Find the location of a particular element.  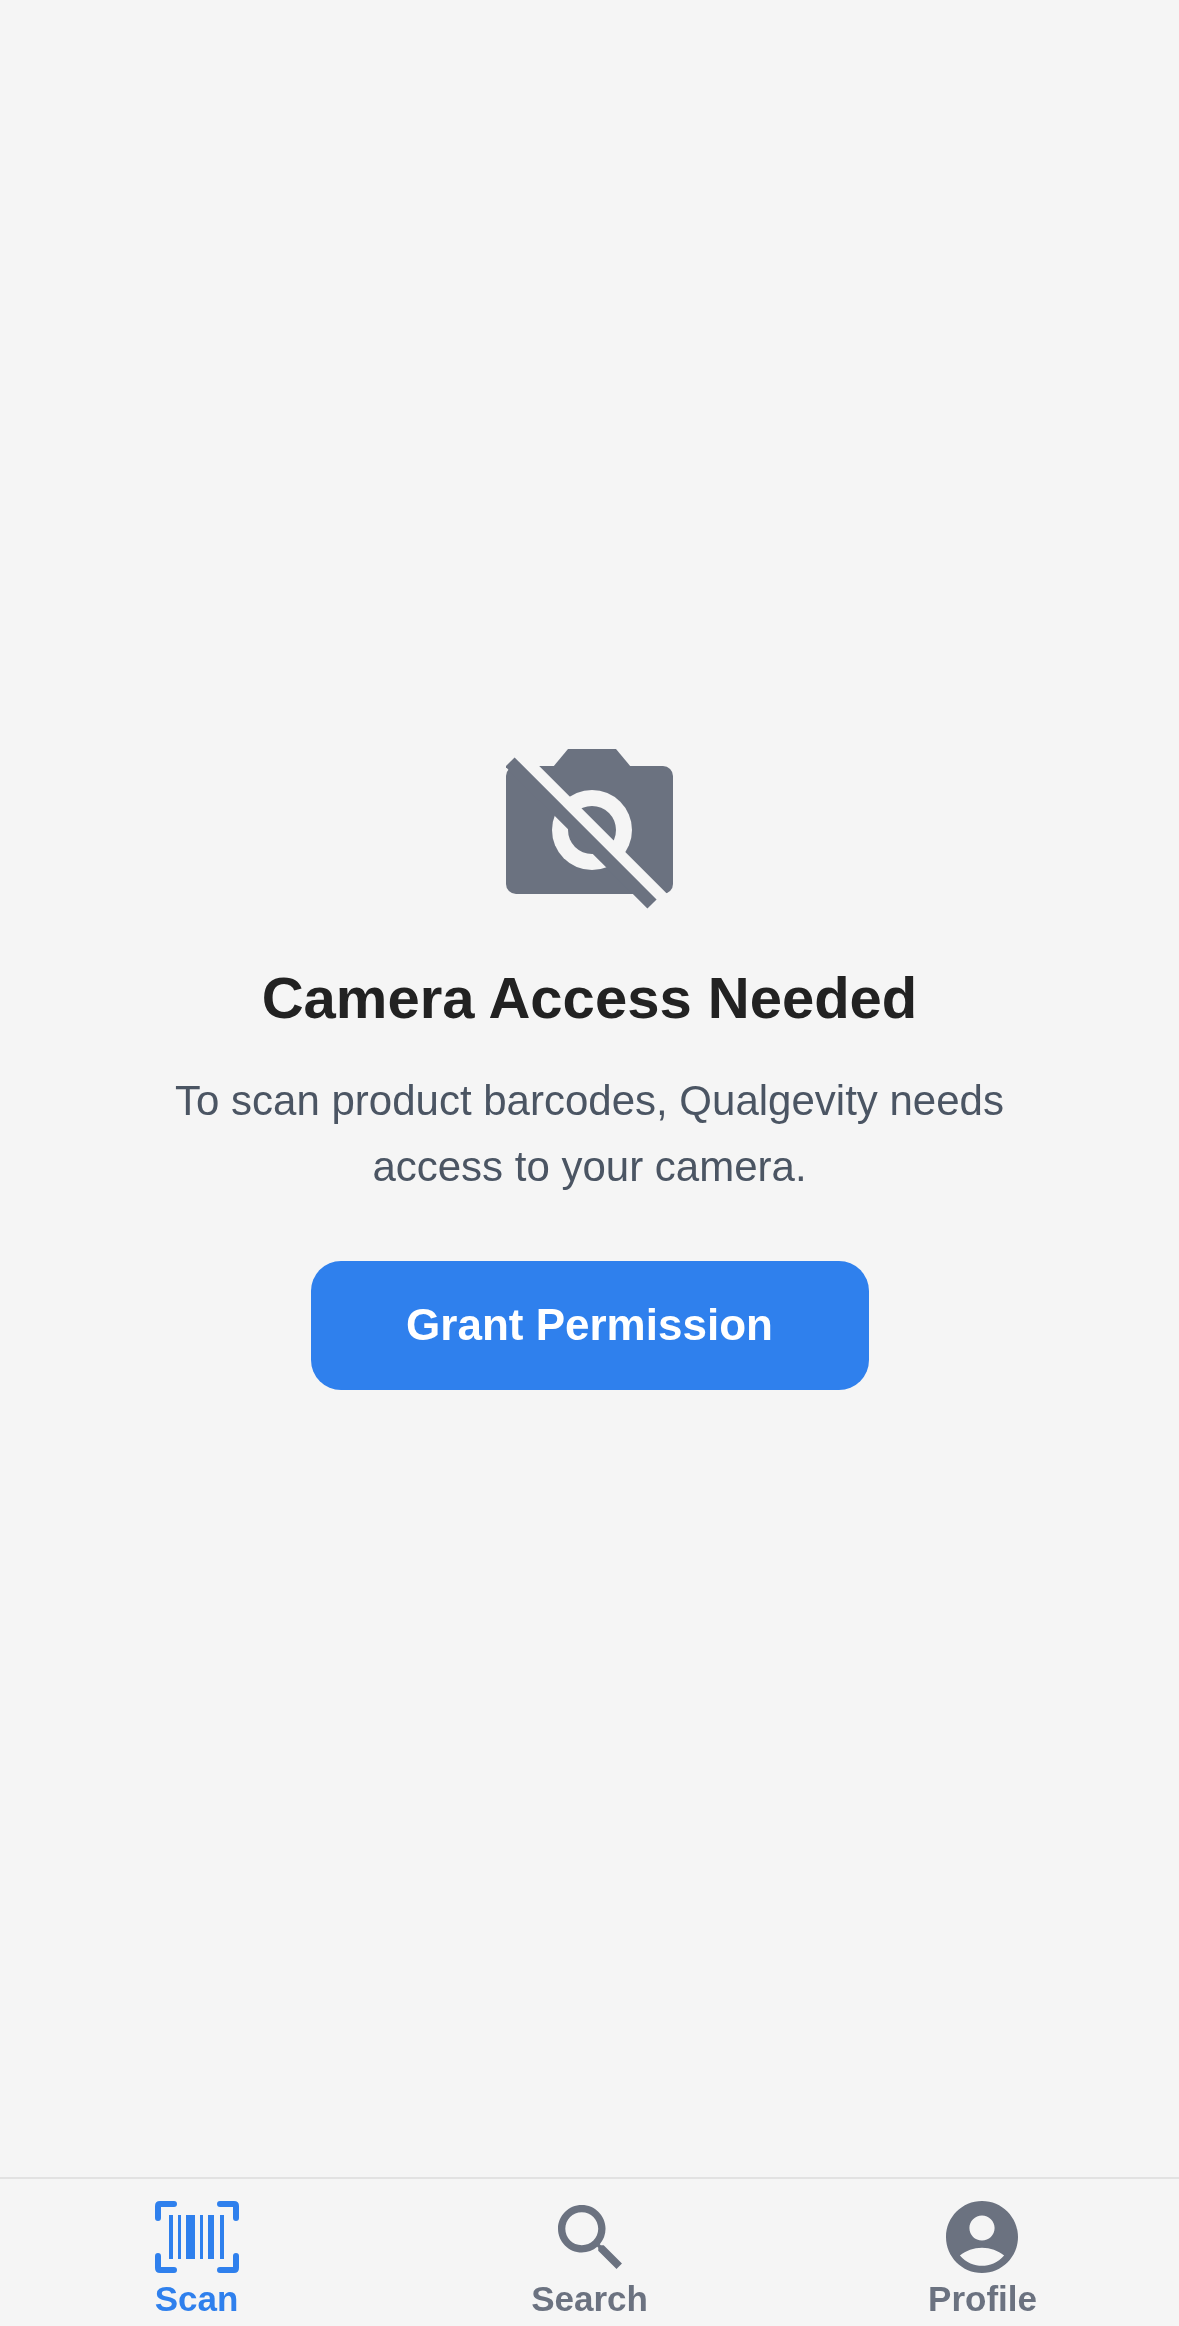

barcode-scan-icon is located at coordinates (196, 2237).